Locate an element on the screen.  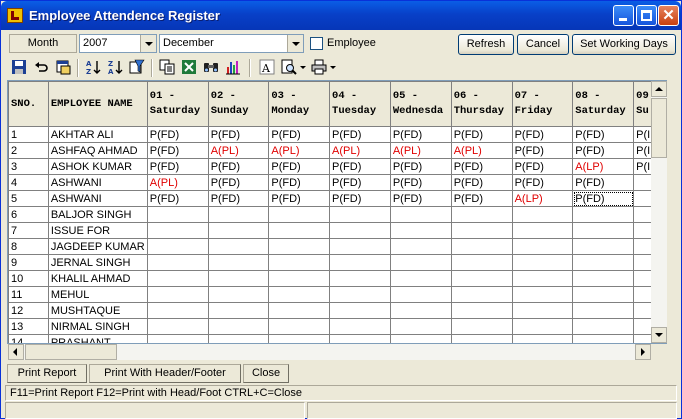
employee-name-cell: BALJOR SINGH is located at coordinates (97, 214).